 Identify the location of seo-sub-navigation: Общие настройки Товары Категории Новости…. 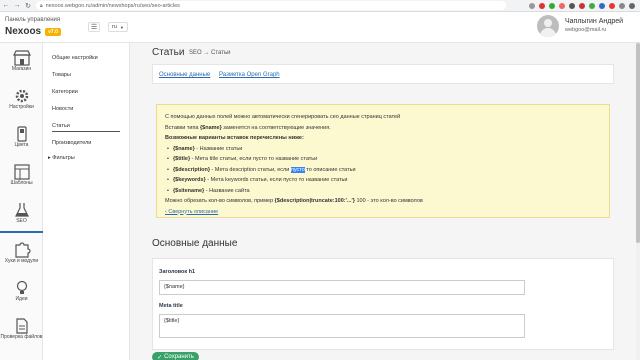
(86, 201).